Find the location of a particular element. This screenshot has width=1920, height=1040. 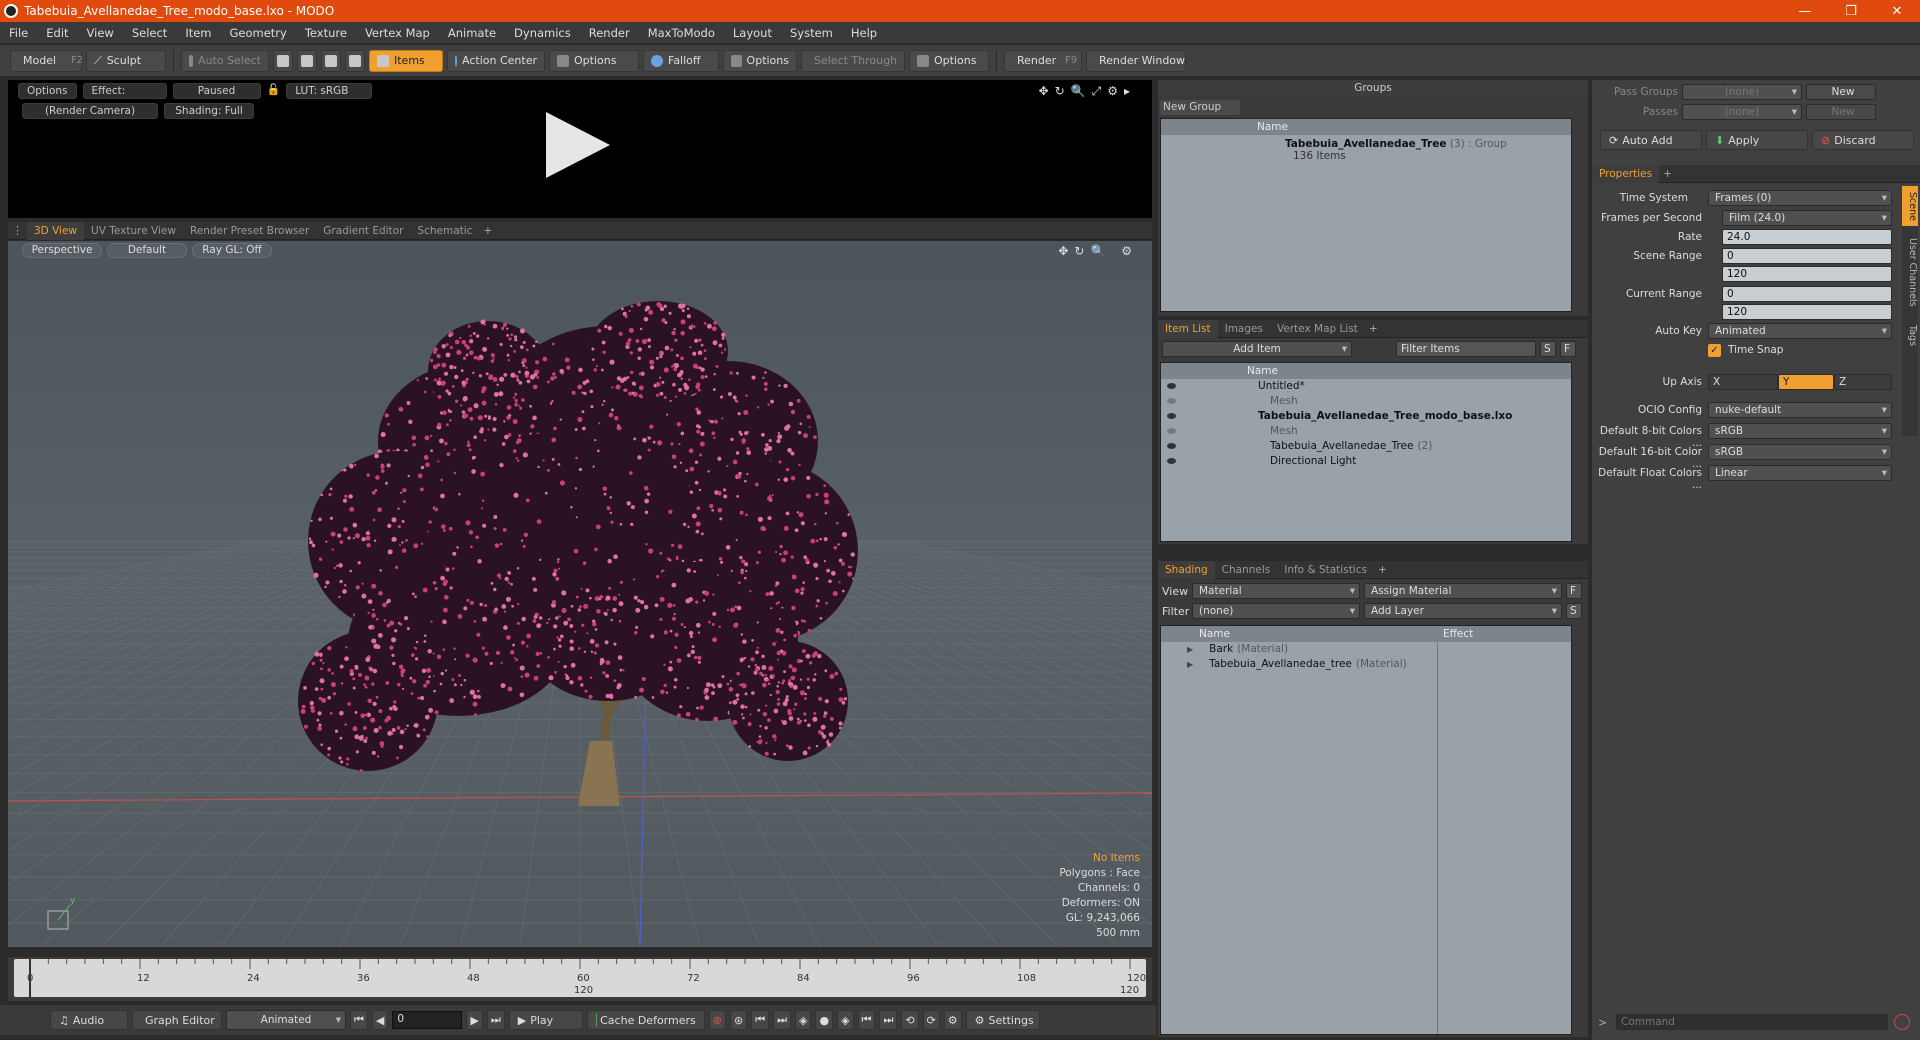

tab-shading: Shading is located at coordinates (1186, 569).